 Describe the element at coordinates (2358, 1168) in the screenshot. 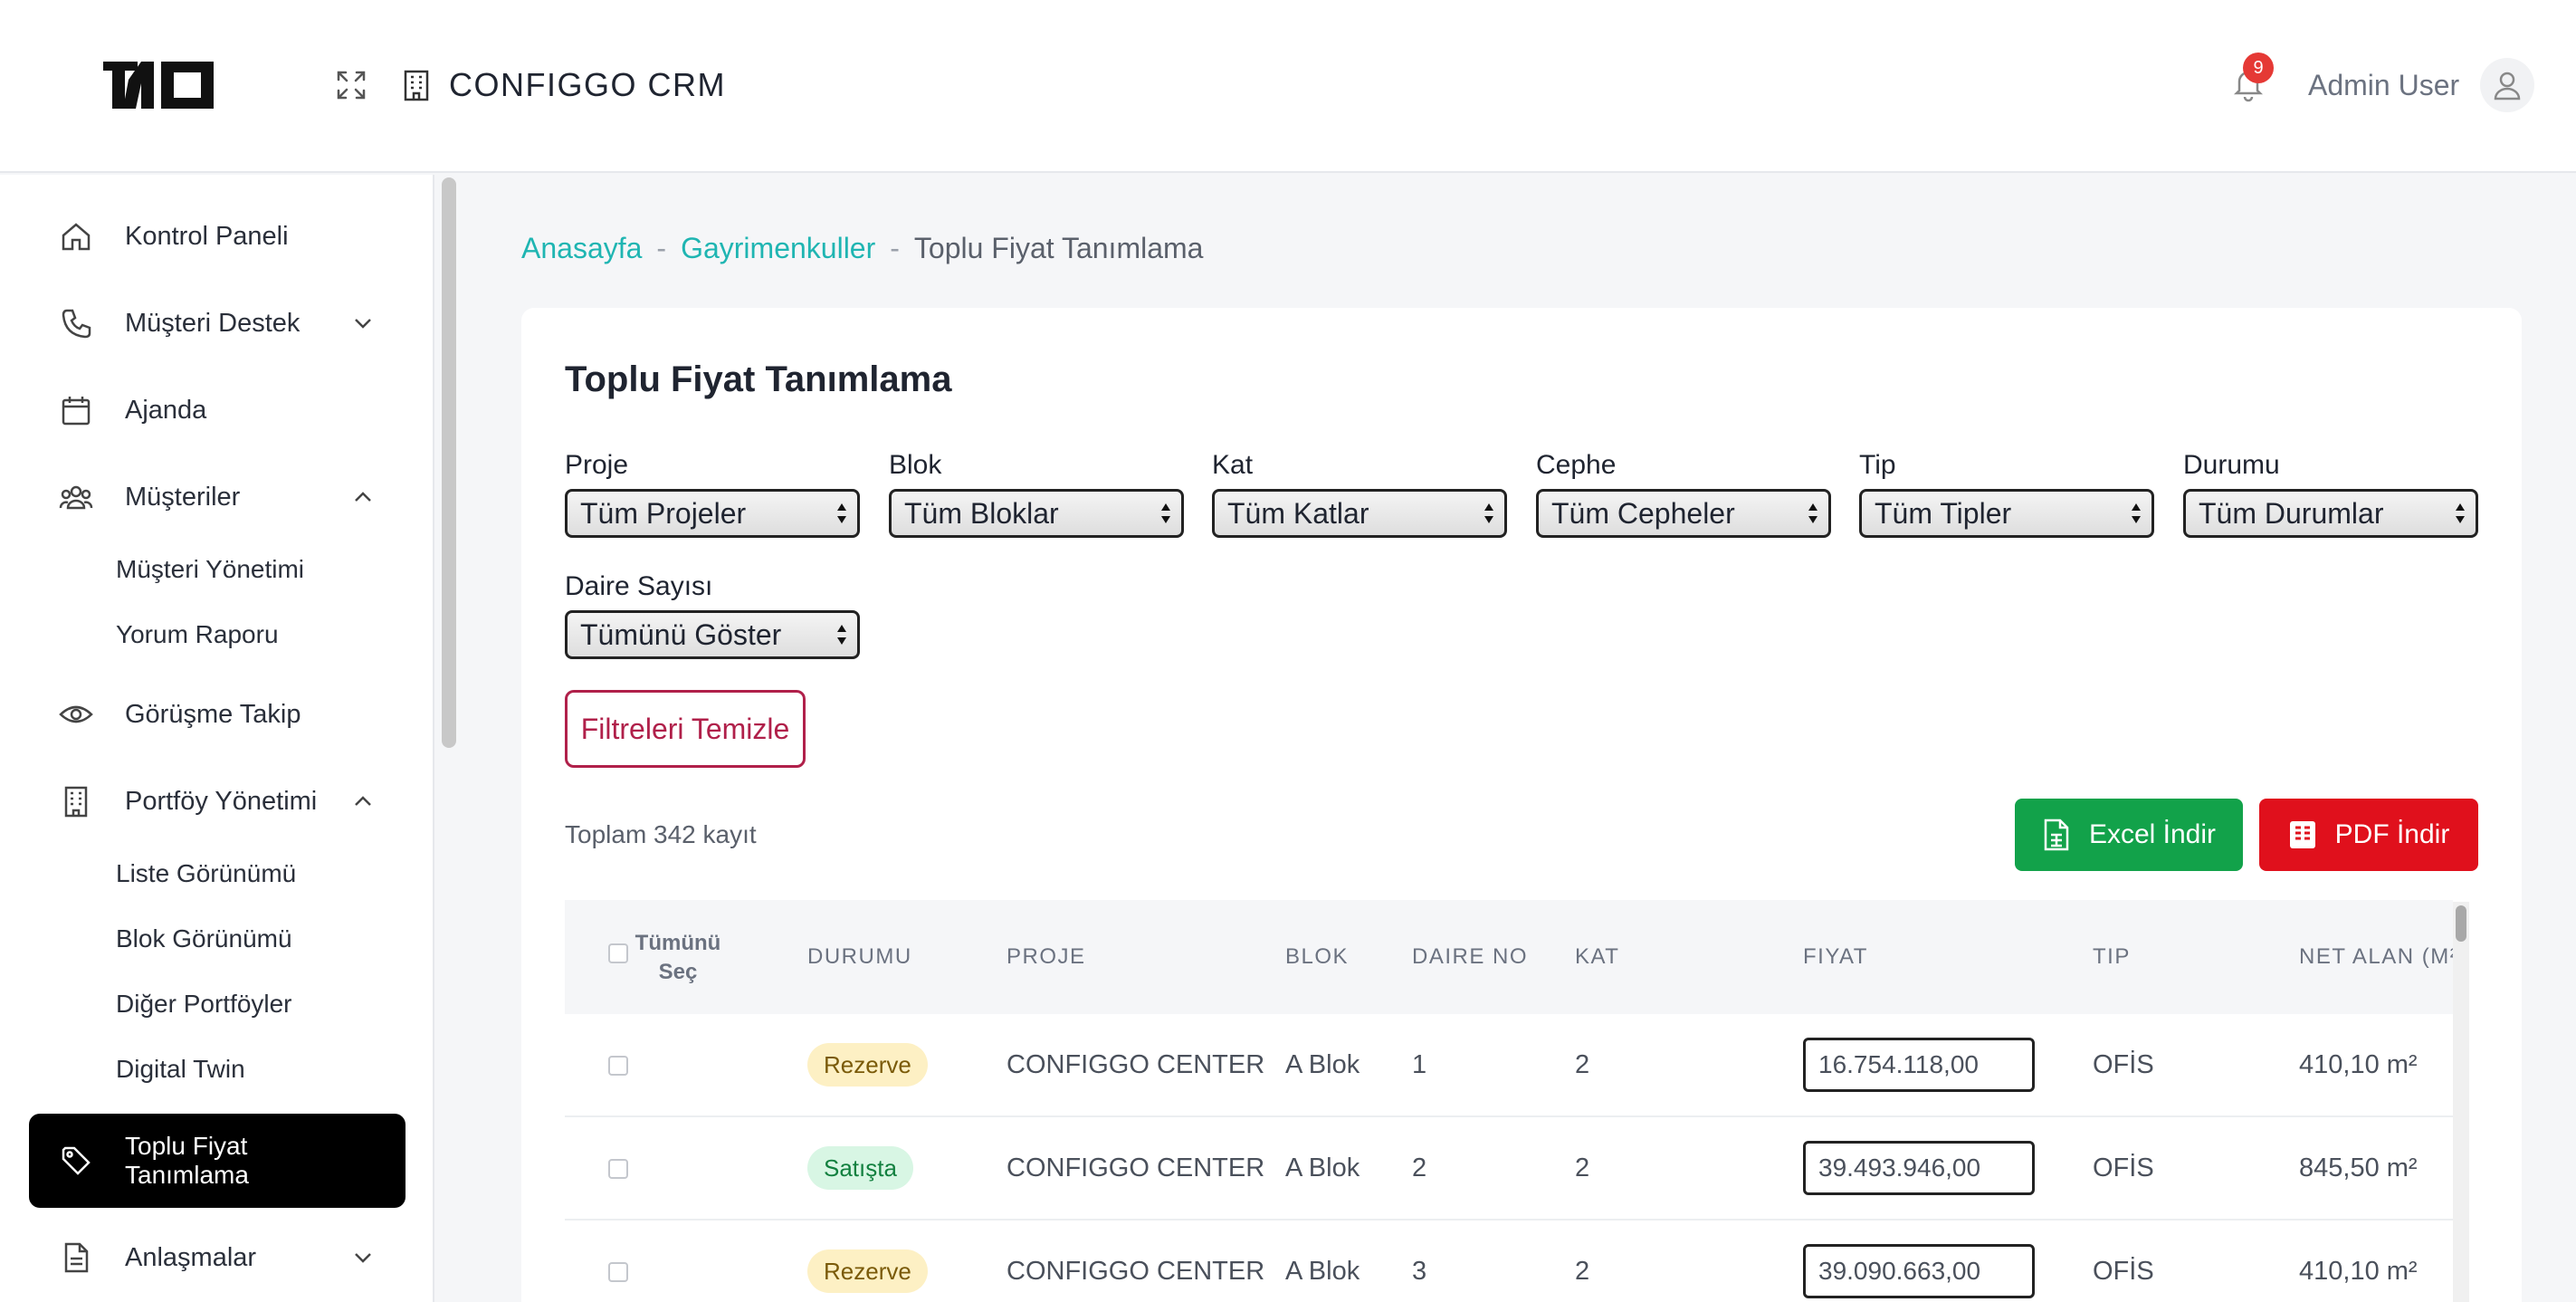

I see `cell-net-area: 845,50 m²` at that location.